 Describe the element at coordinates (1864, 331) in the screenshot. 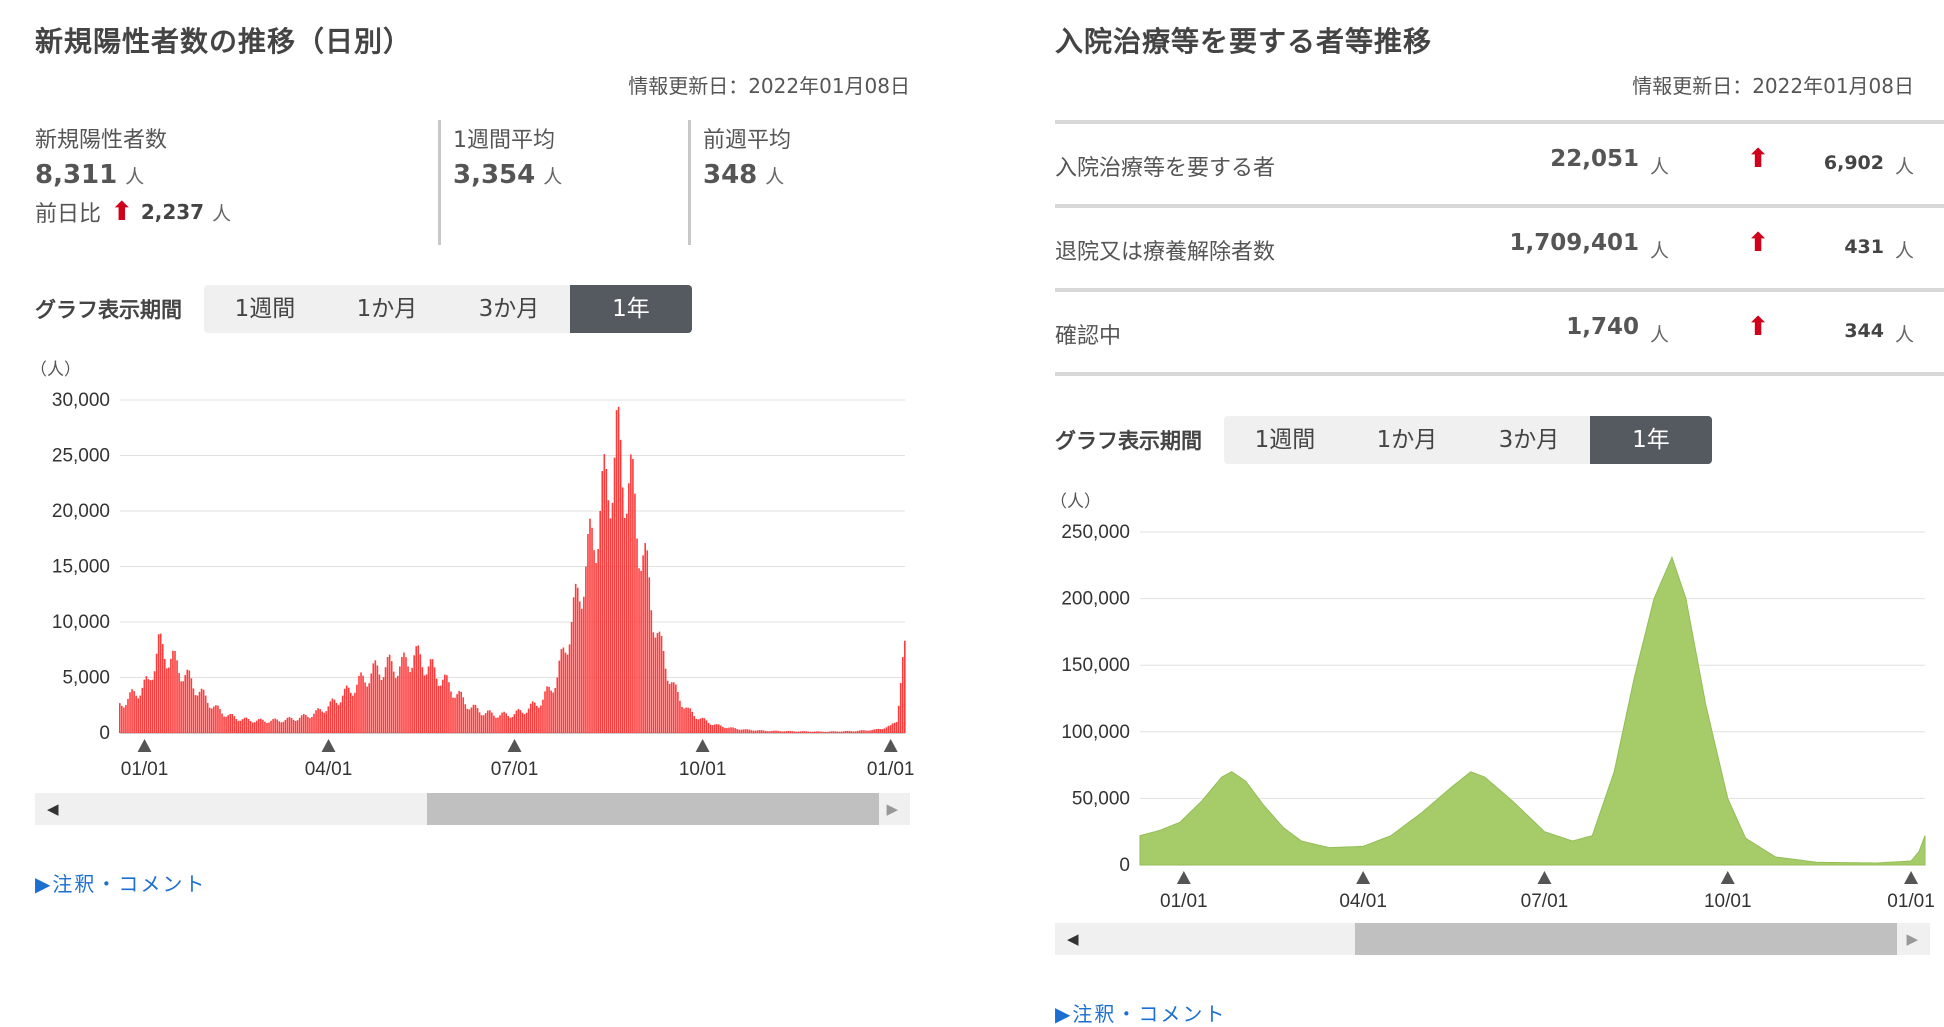

I see `row-diff: 344` at that location.